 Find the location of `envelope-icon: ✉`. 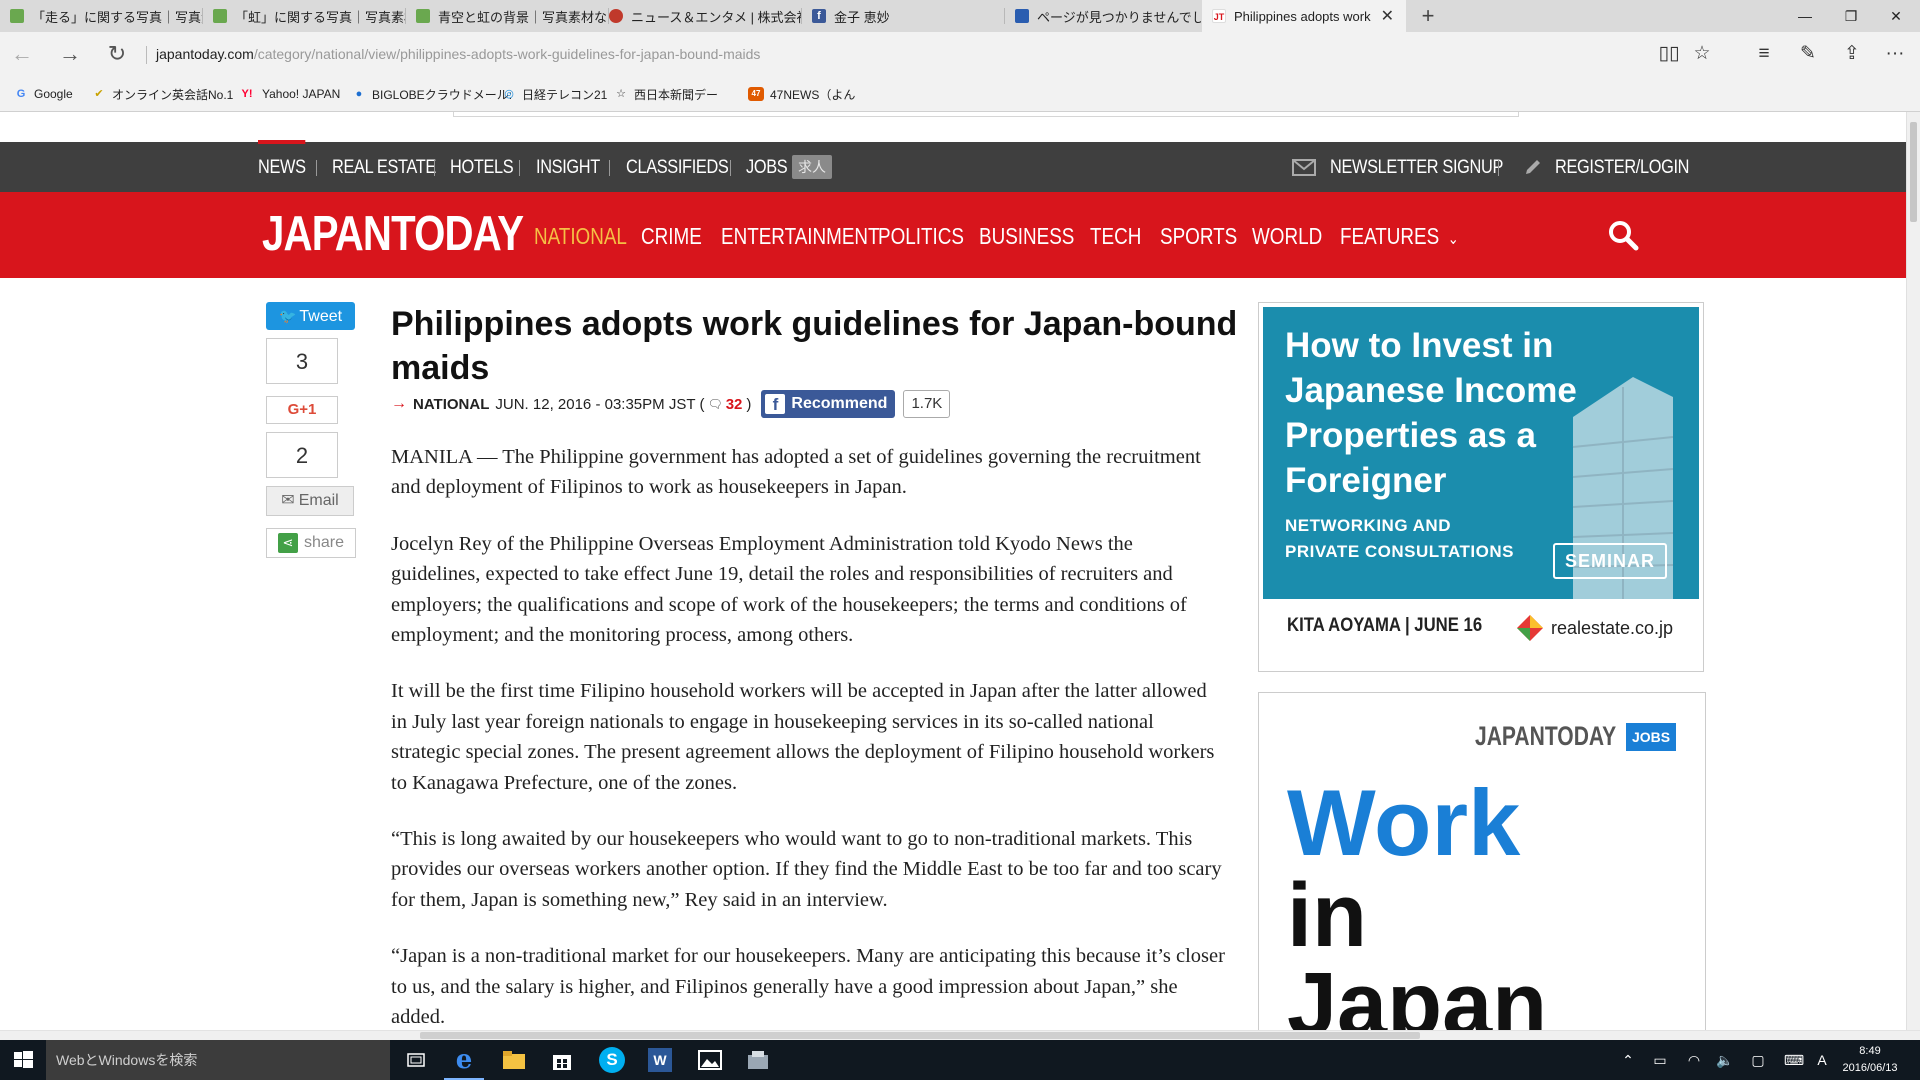

envelope-icon: ✉ is located at coordinates (288, 500).